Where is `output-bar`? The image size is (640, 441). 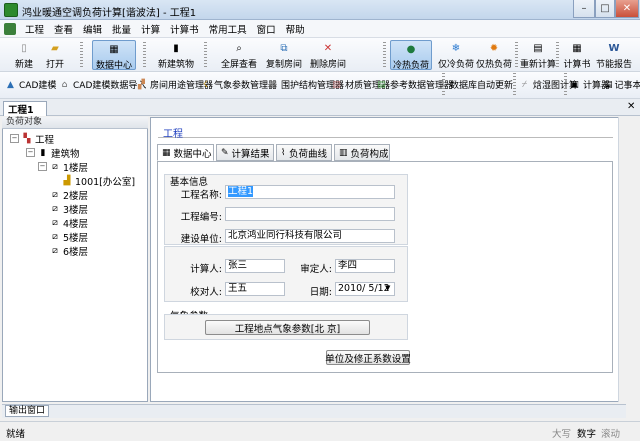
output-bar is located at coordinates (314, 411).